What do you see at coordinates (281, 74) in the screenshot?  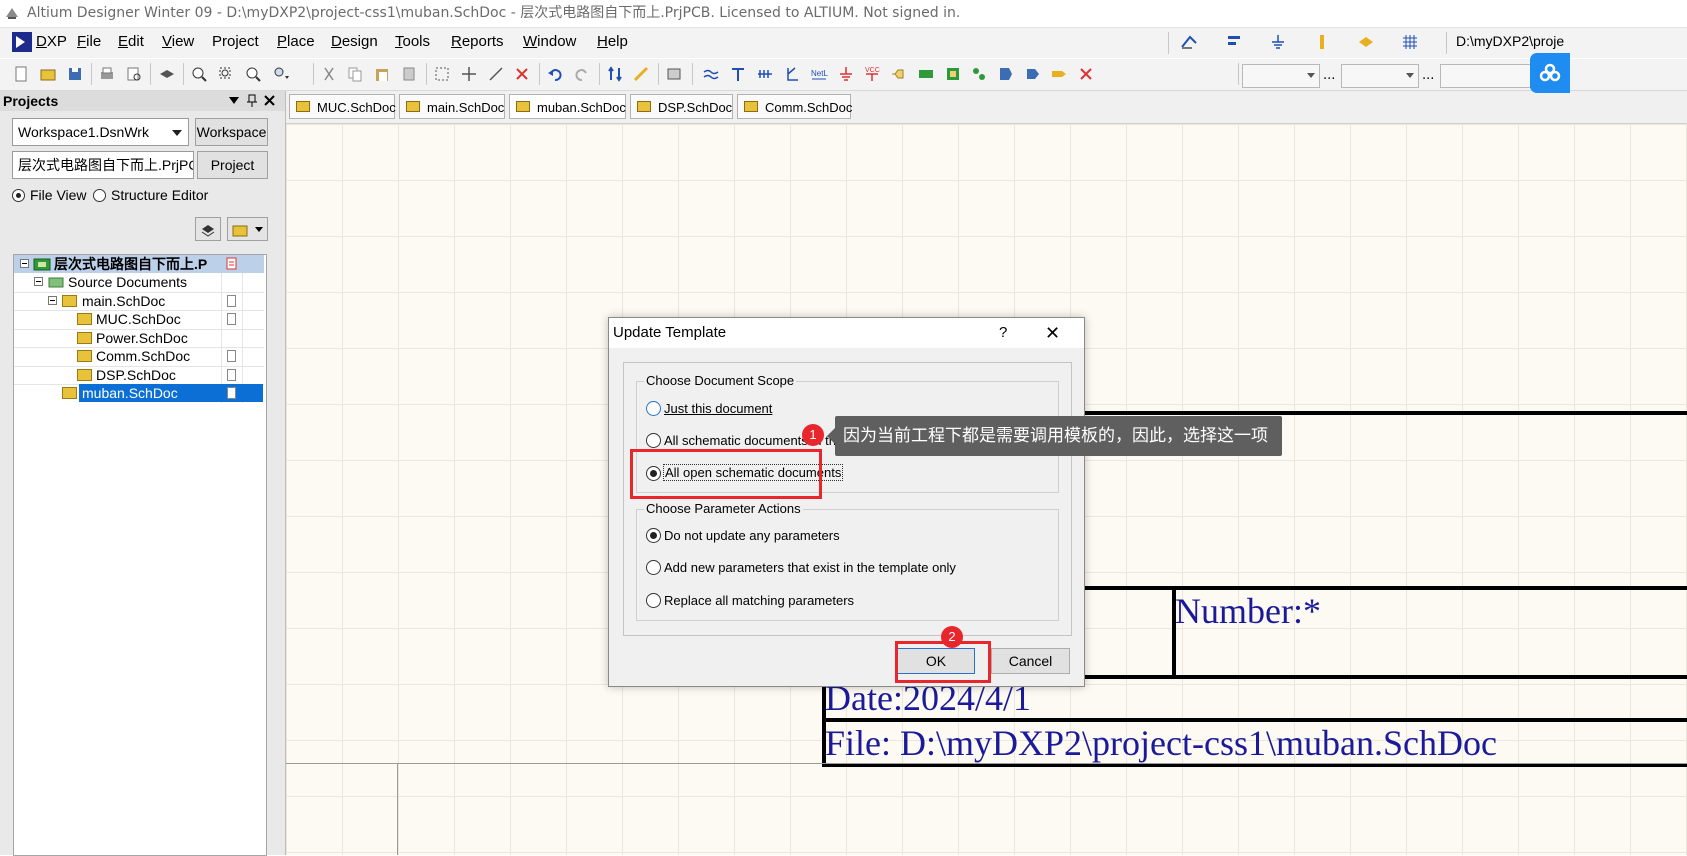 I see `zoom-dropdown-icon` at bounding box center [281, 74].